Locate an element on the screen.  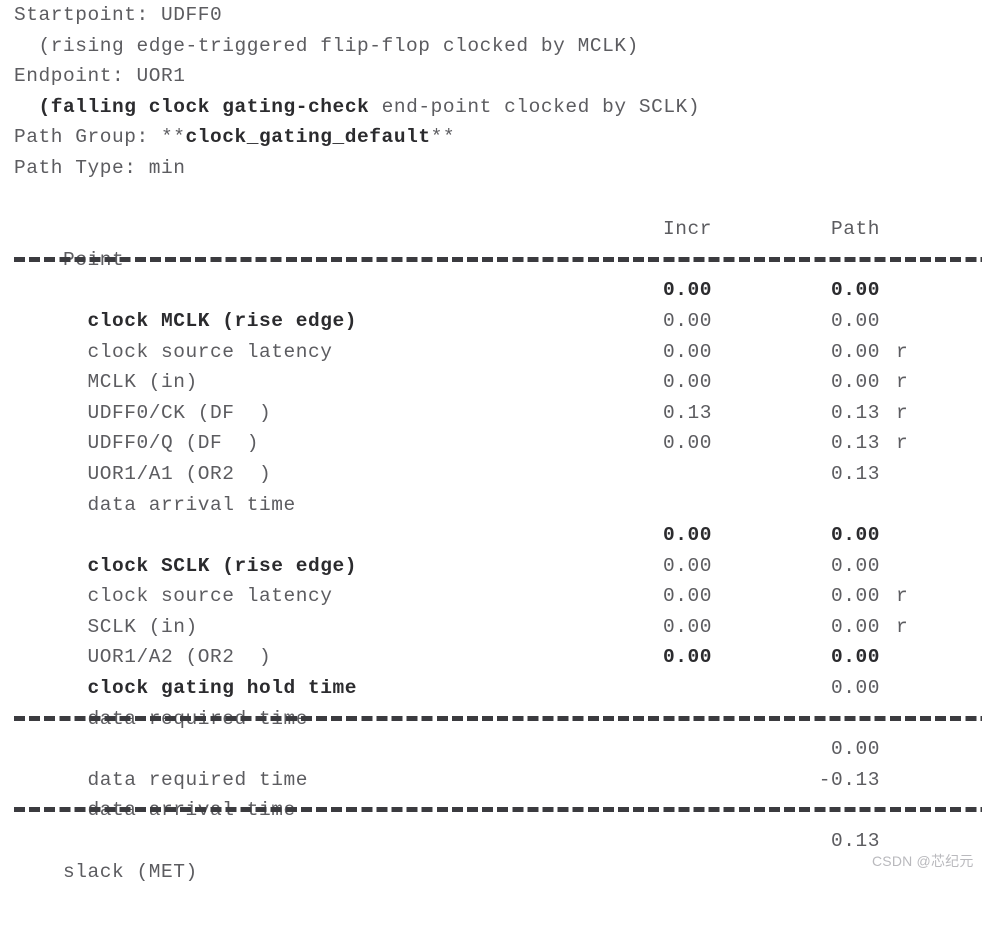
table-column-headers: Point Incr Path is located at coordinates (495, 242).